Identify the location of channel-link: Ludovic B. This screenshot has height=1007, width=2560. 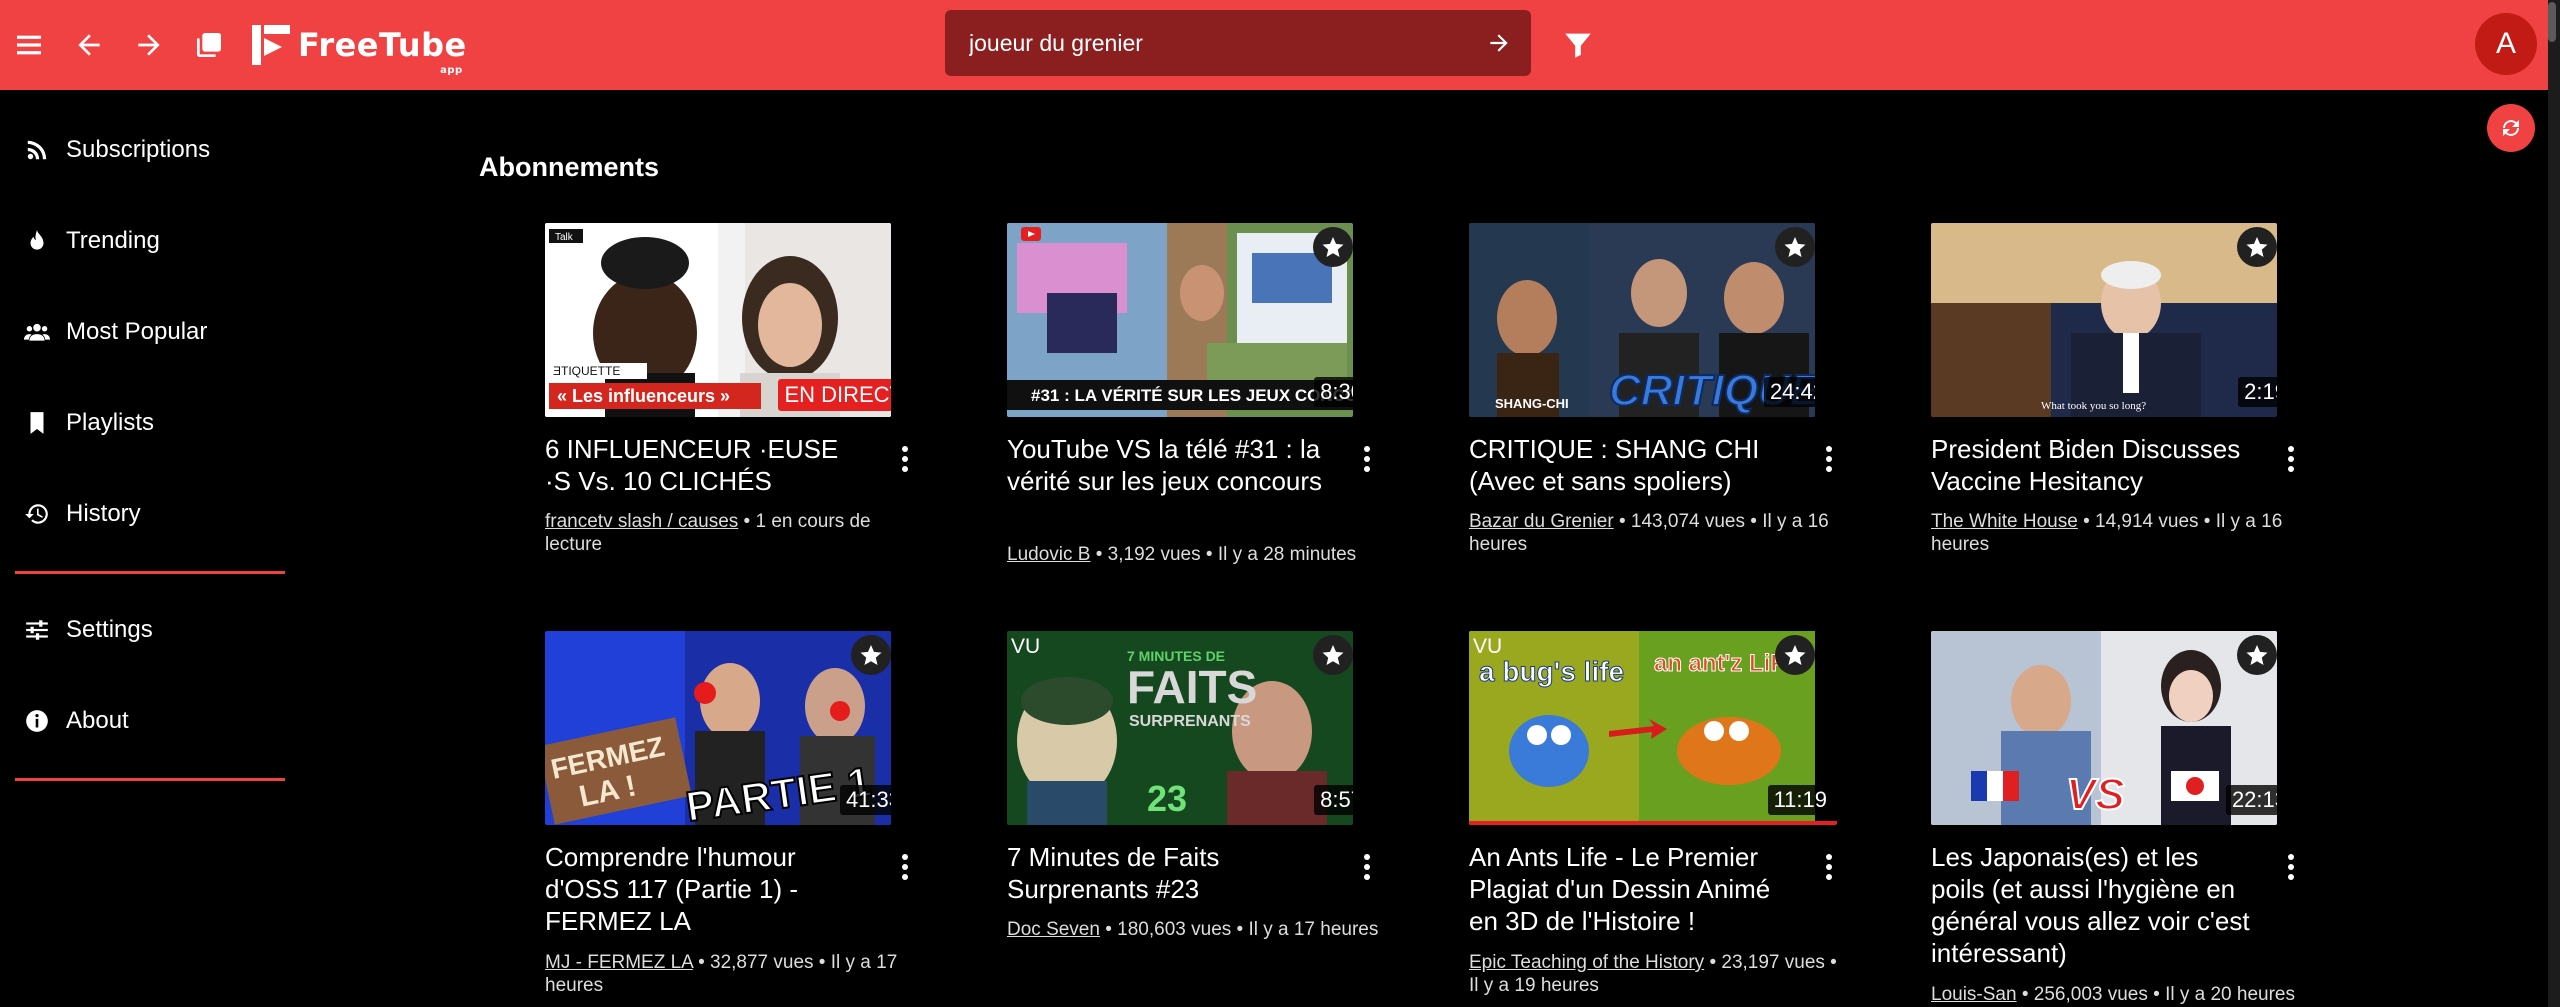
(1048, 554).